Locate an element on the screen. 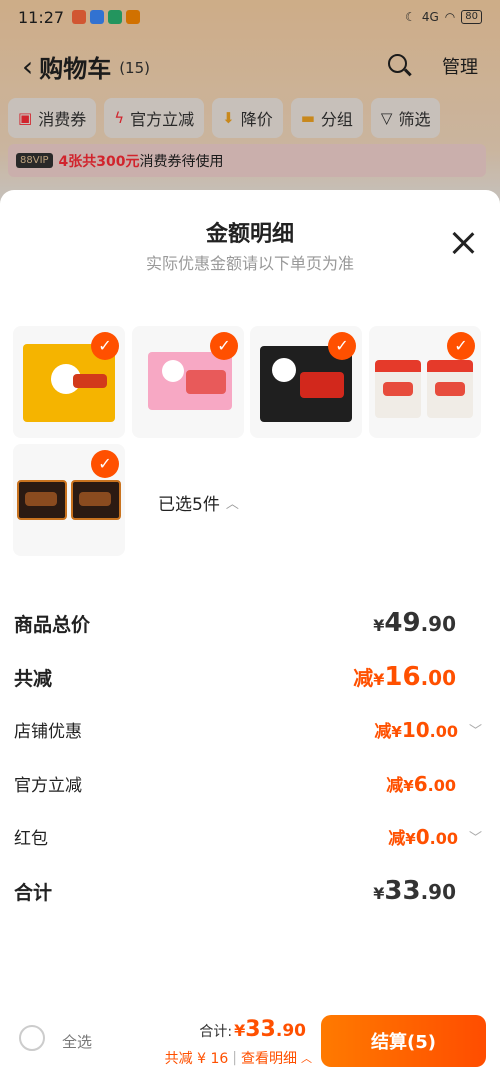 The width and height of the screenshot is (500, 1073). saving-amount: 共减 ¥ 16 is located at coordinates (196, 1059).